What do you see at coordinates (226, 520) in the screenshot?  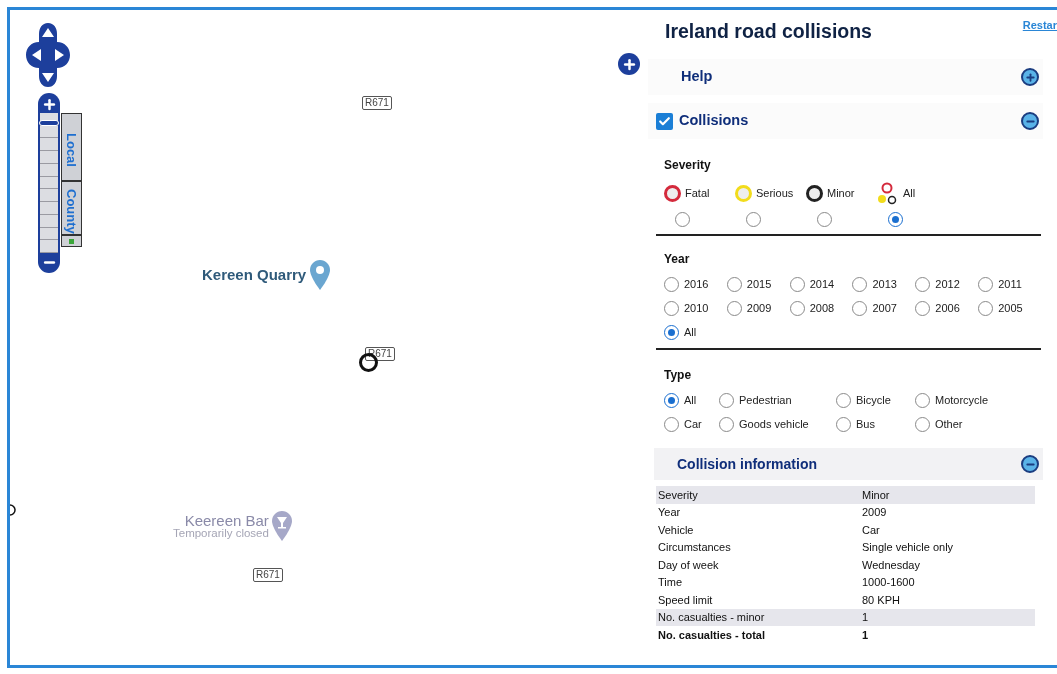 I see `place-label: Keereen Bar` at bounding box center [226, 520].